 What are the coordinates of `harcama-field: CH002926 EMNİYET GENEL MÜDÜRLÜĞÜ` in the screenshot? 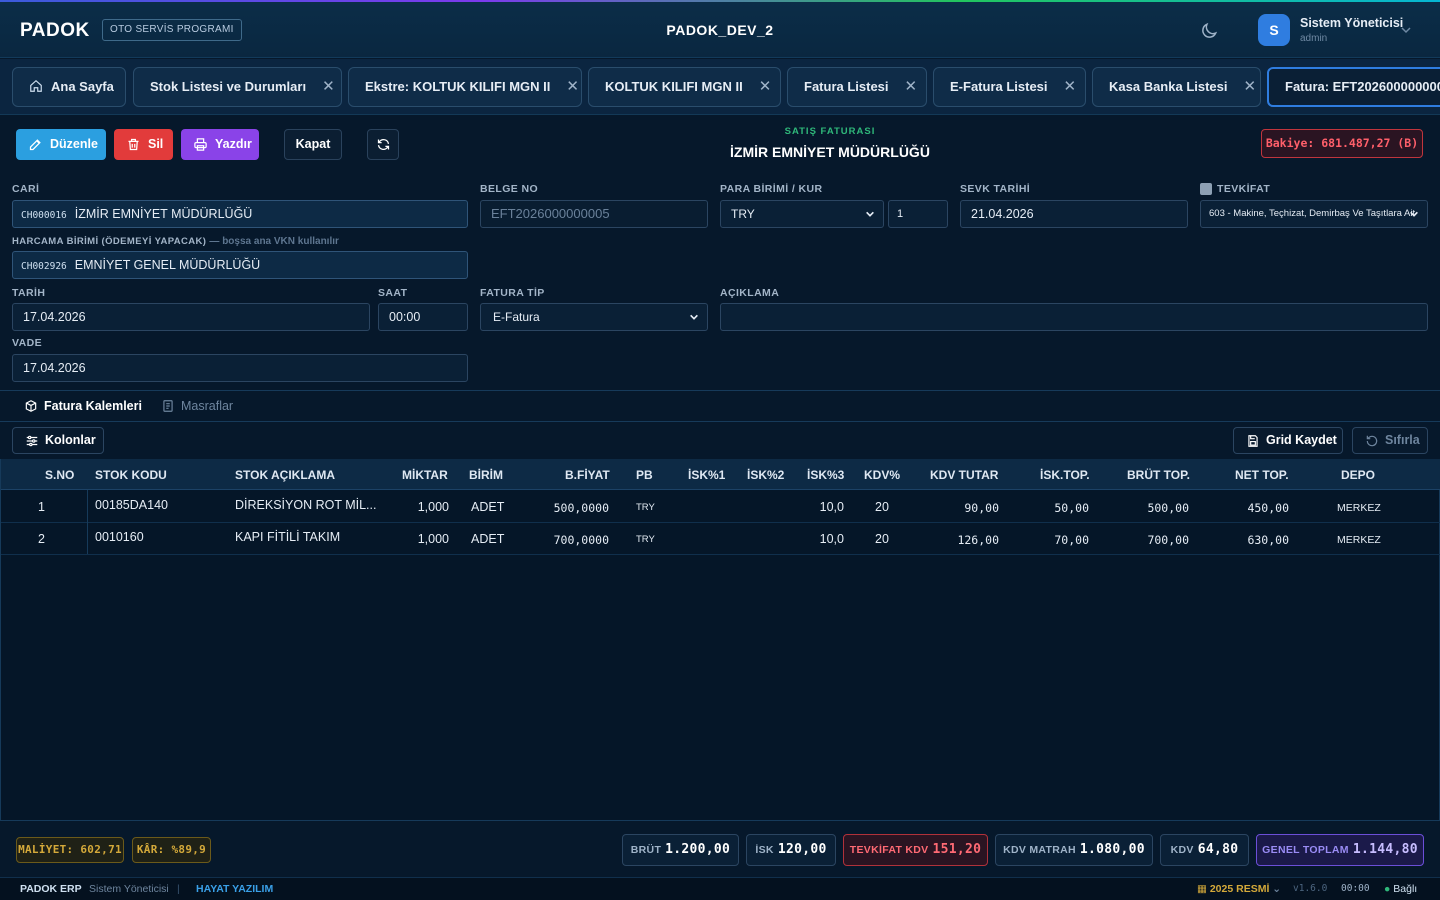 It's located at (240, 265).